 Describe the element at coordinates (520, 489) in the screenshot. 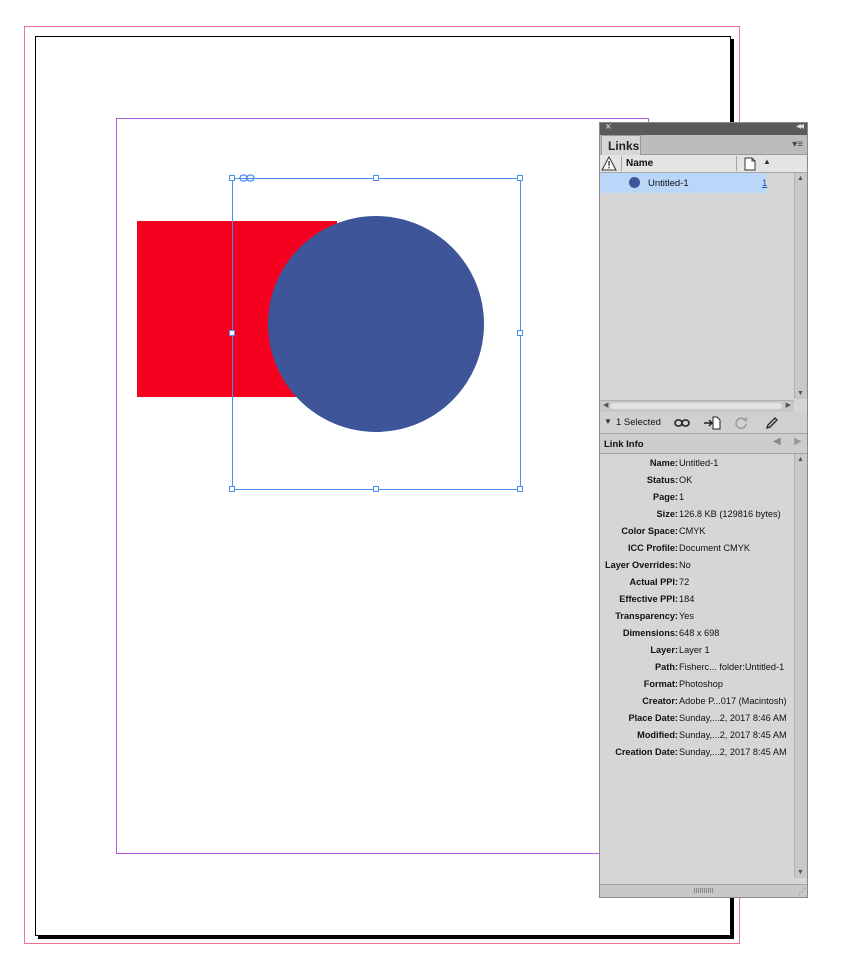

I see `handle-bottom-right` at that location.